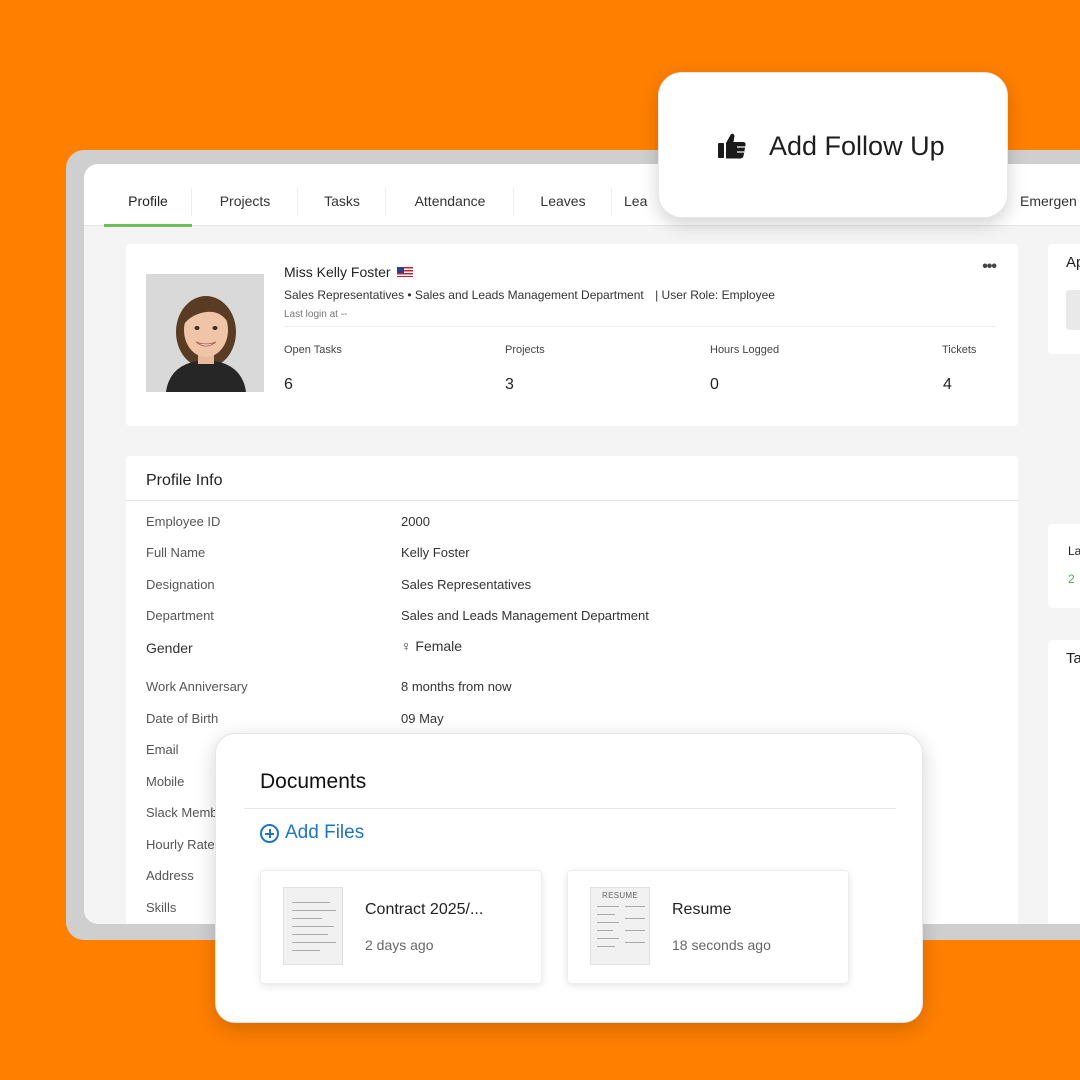 The width and height of the screenshot is (1080, 1080). What do you see at coordinates (620, 895) in the screenshot?
I see `resume-thumb-text: RESUME` at bounding box center [620, 895].